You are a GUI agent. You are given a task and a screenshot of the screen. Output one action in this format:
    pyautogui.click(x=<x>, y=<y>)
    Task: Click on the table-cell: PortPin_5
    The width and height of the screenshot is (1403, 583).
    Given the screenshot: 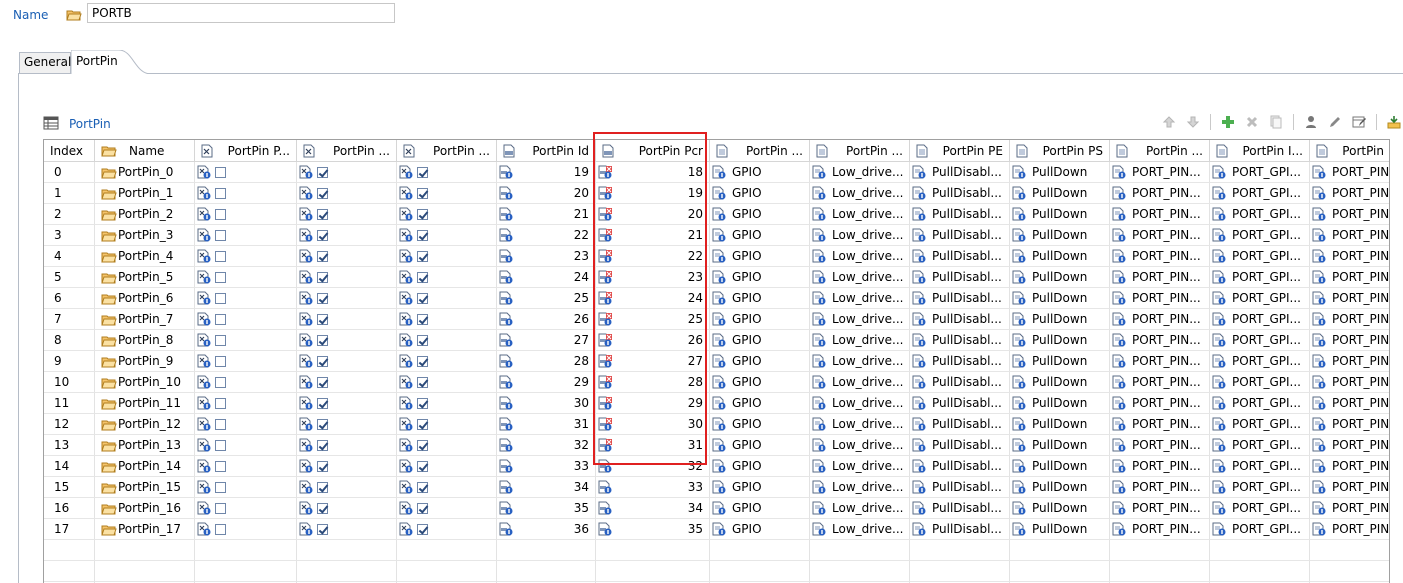 What is the action you would take?
    pyautogui.click(x=145, y=277)
    